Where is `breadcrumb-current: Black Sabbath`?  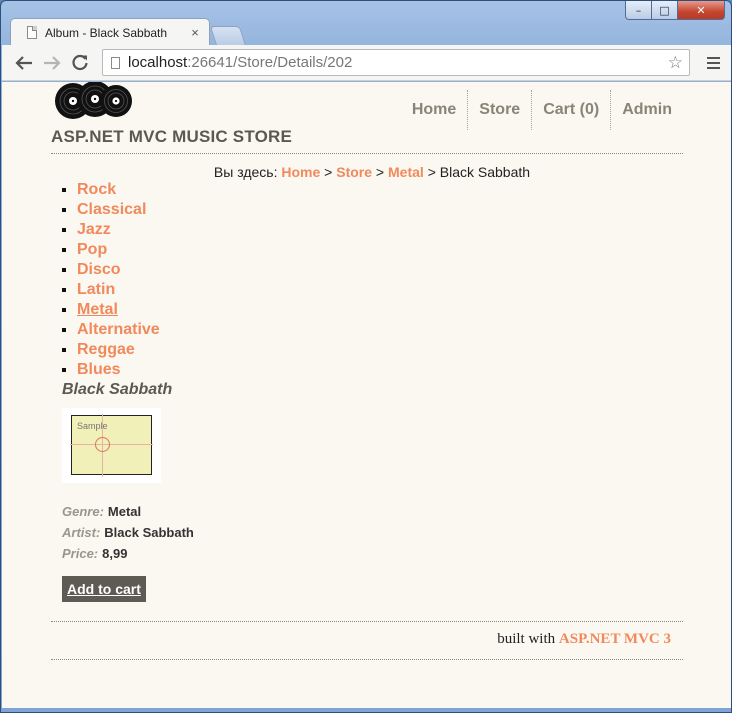 breadcrumb-current: Black Sabbath is located at coordinates (485, 172).